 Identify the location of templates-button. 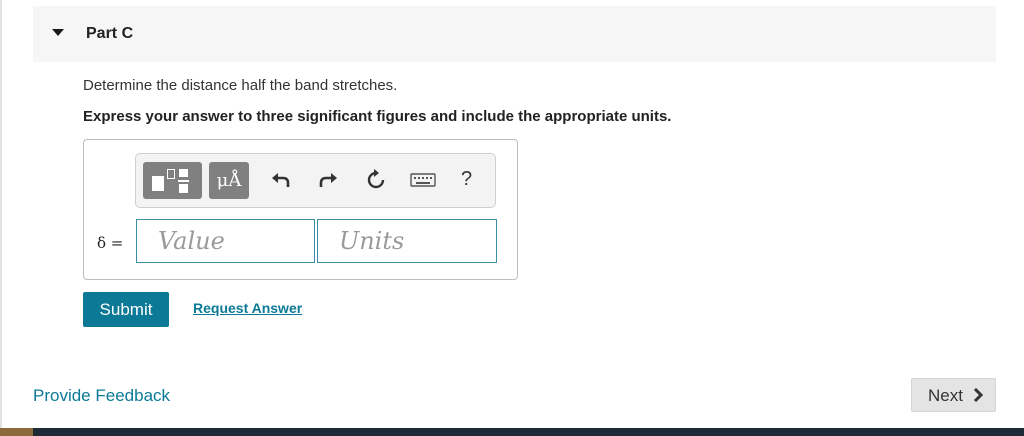
(172, 180).